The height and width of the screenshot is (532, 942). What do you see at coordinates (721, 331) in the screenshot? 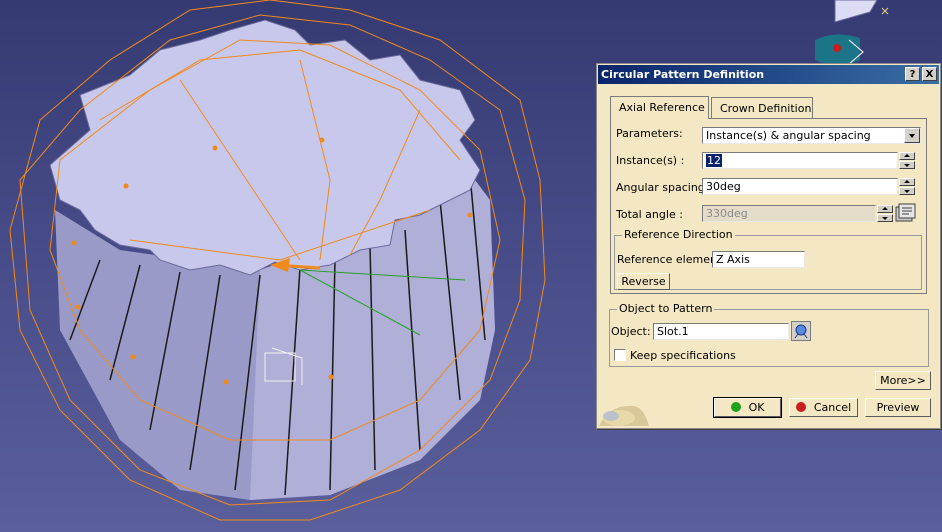
I see `object-input: Slot.1` at bounding box center [721, 331].